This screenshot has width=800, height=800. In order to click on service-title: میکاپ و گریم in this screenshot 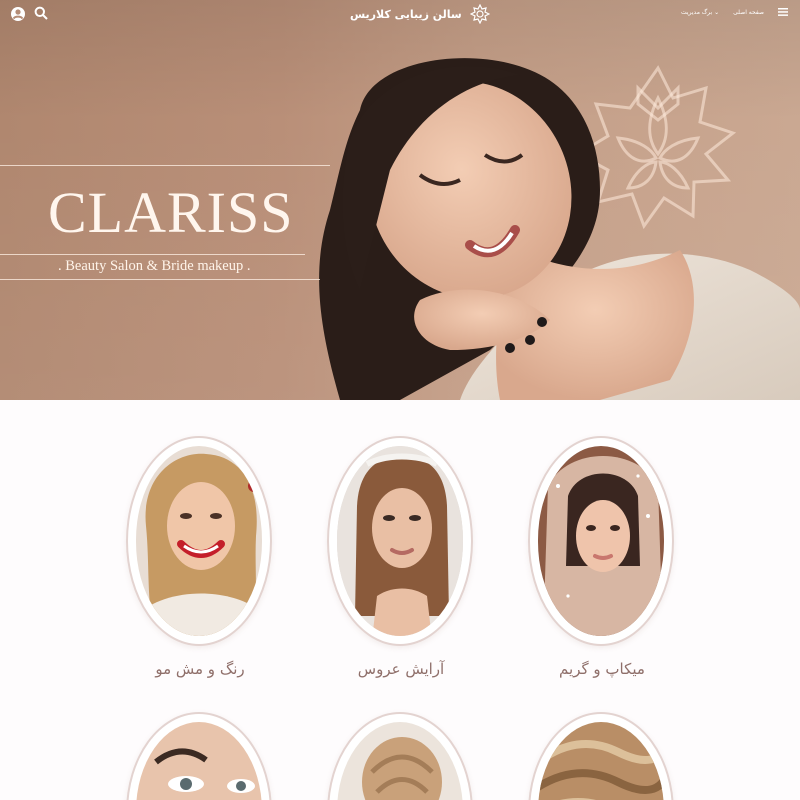, I will do `click(602, 669)`.